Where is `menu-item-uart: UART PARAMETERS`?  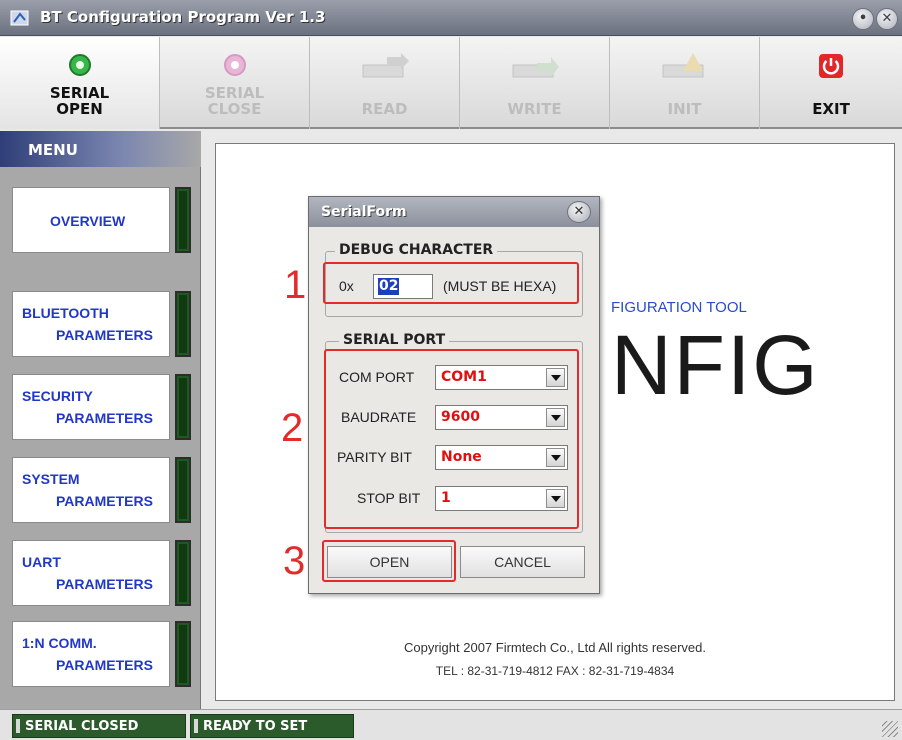
menu-item-uart: UART PARAMETERS is located at coordinates (102, 573).